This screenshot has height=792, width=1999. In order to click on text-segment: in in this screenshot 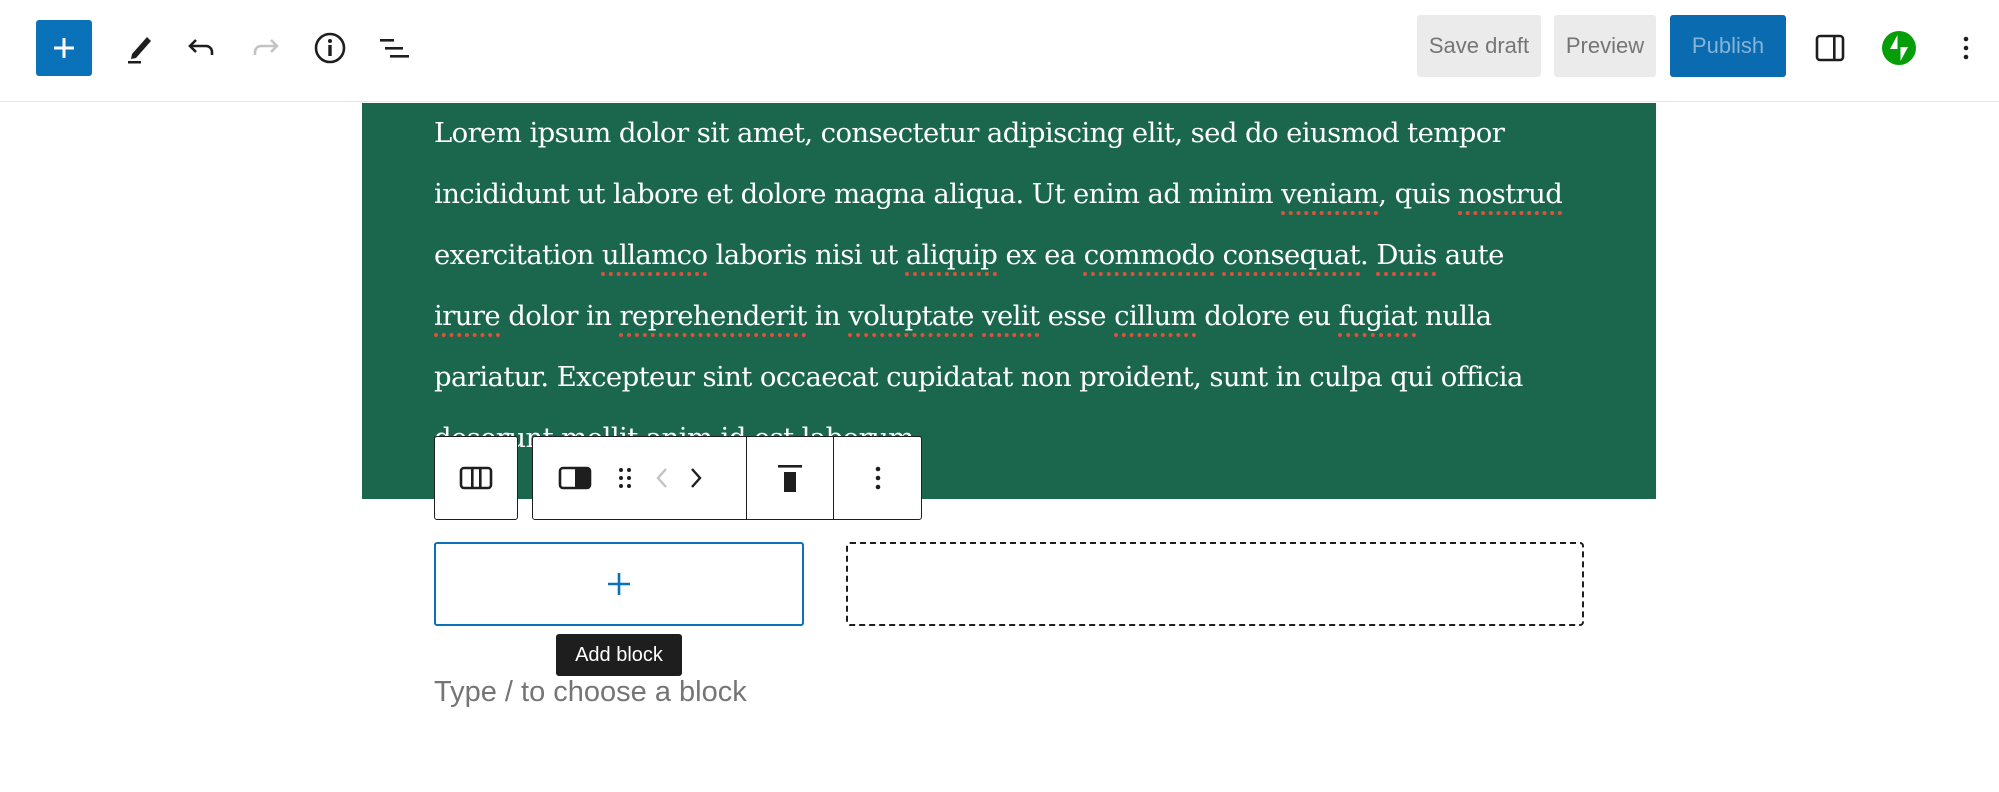, I will do `click(827, 316)`.